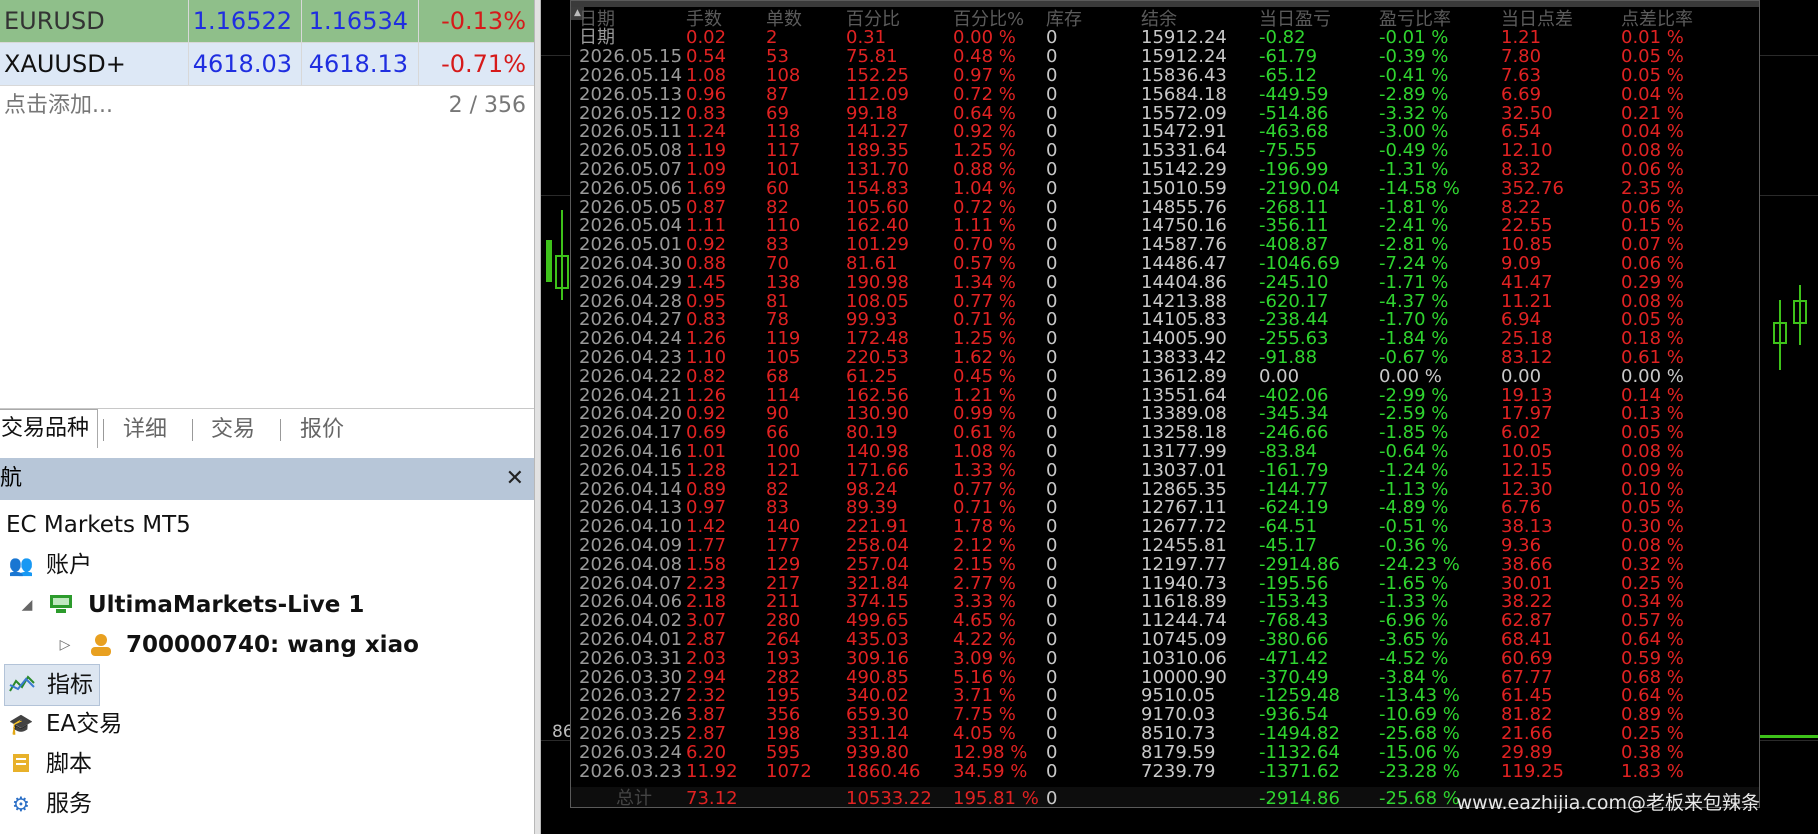 The height and width of the screenshot is (834, 1818). I want to click on stats-cell: 19.13, so click(1527, 395).